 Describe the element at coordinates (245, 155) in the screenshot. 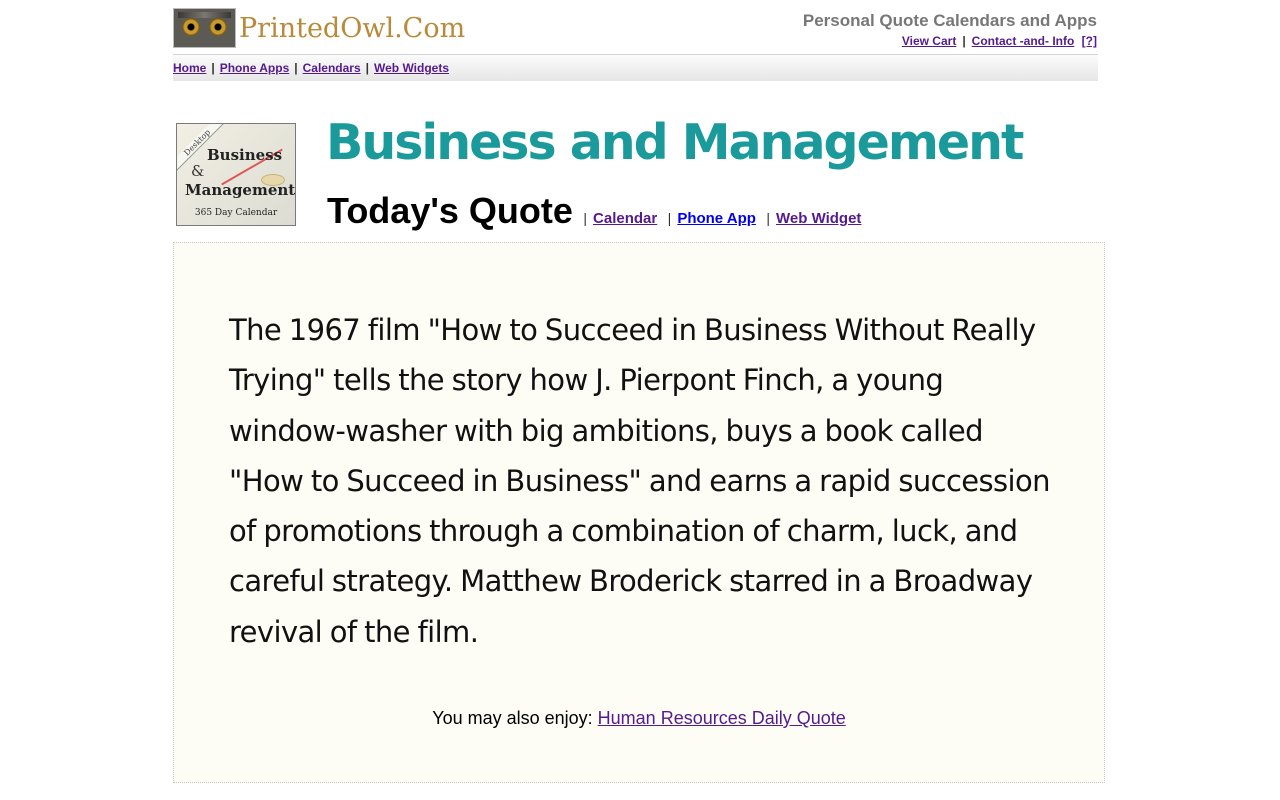

I see `calendar-line1: Business` at that location.